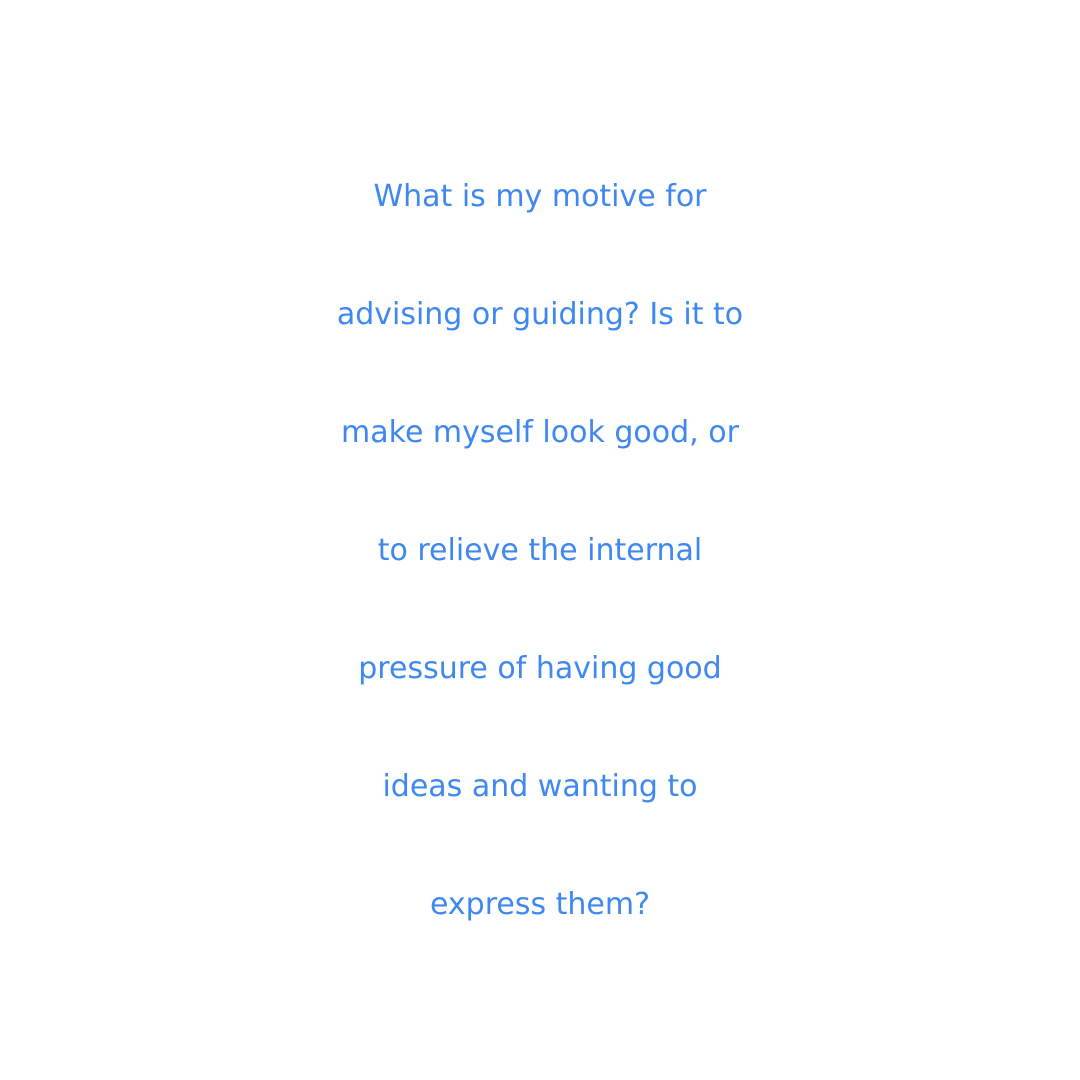 The height and width of the screenshot is (1080, 1080). What do you see at coordinates (540, 196) in the screenshot?
I see `quote-line: What is my motive for` at bounding box center [540, 196].